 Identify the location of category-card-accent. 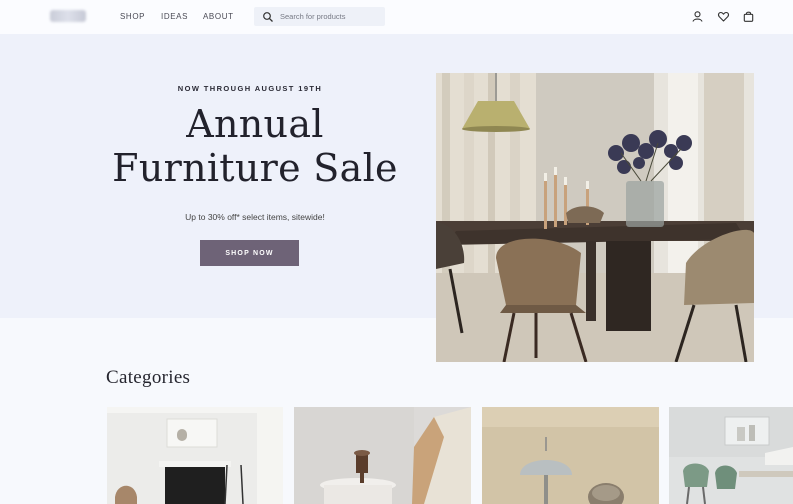
(382, 455).